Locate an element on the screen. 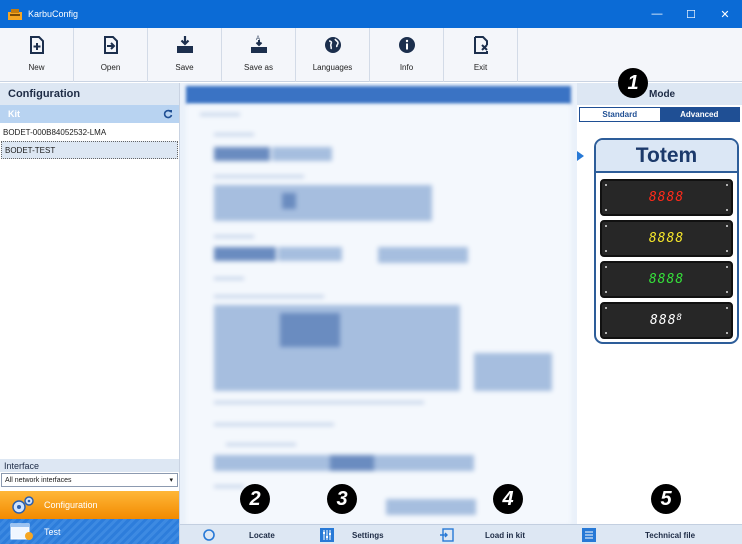  close-icon: ✕ is located at coordinates (725, 14).